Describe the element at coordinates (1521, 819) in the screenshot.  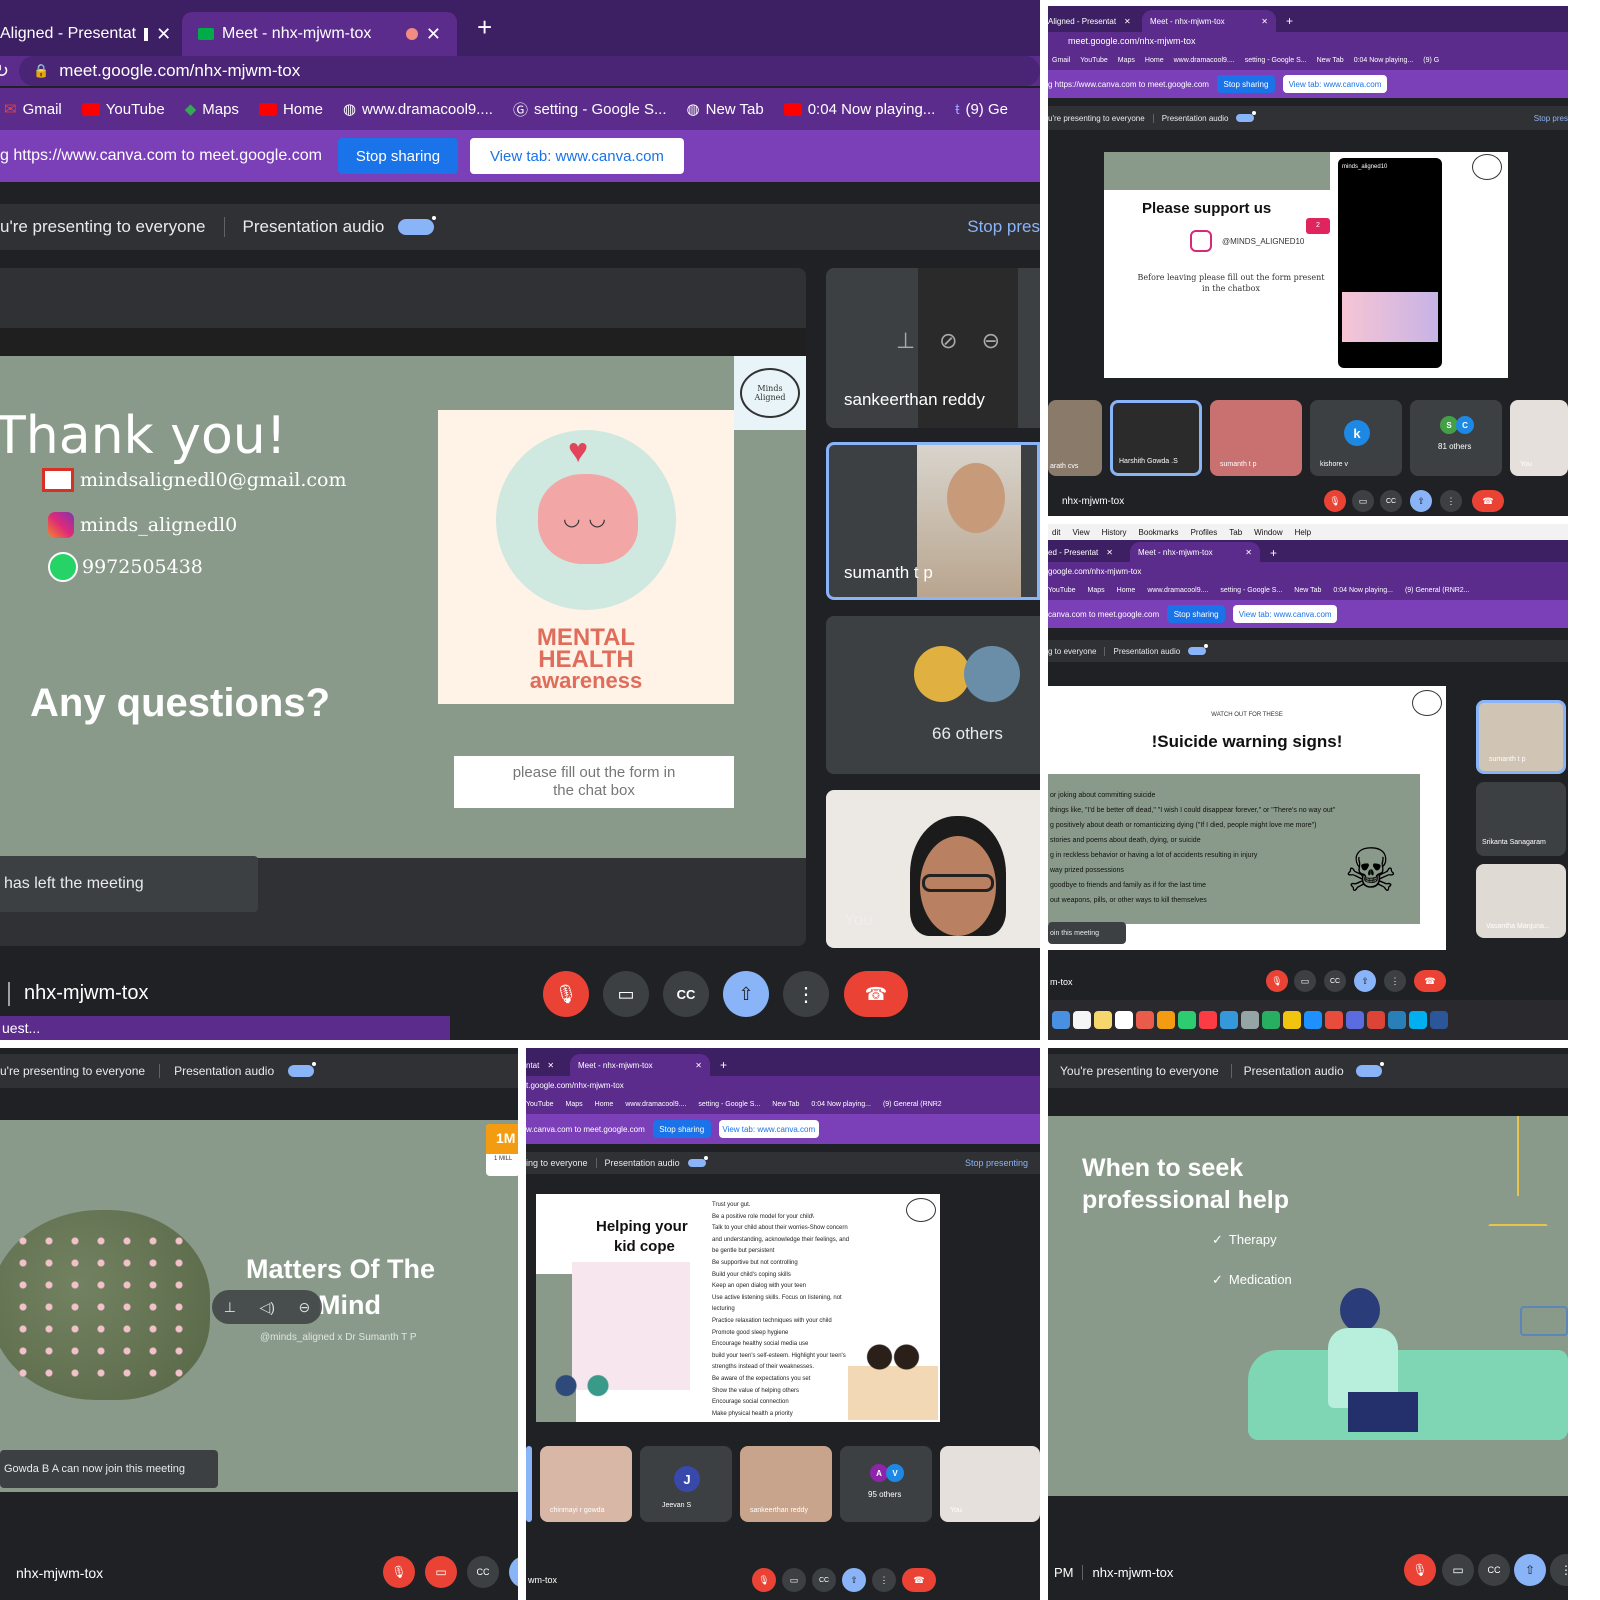
I see `participant-tile-srikanta: Srikanta Sanagaram` at that location.